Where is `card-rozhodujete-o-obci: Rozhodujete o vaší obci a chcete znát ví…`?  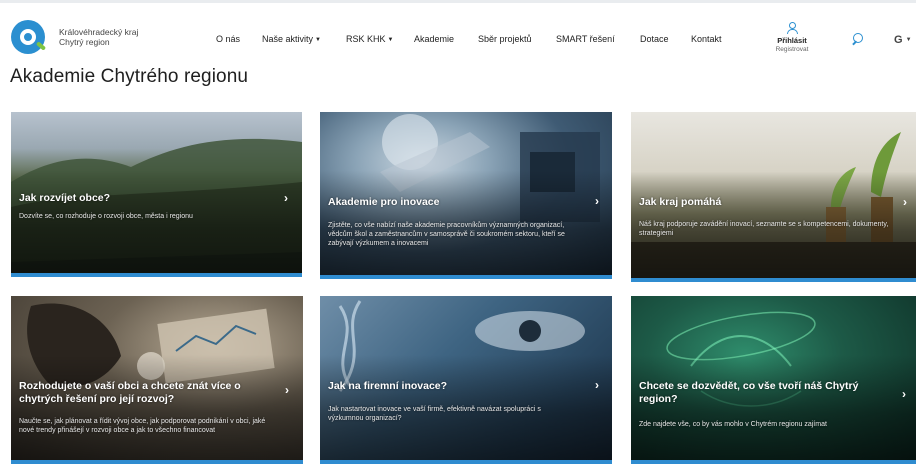
card-rozhodujete-o-obci: Rozhodujete o vaší obci a chcete znát ví… is located at coordinates (157, 380).